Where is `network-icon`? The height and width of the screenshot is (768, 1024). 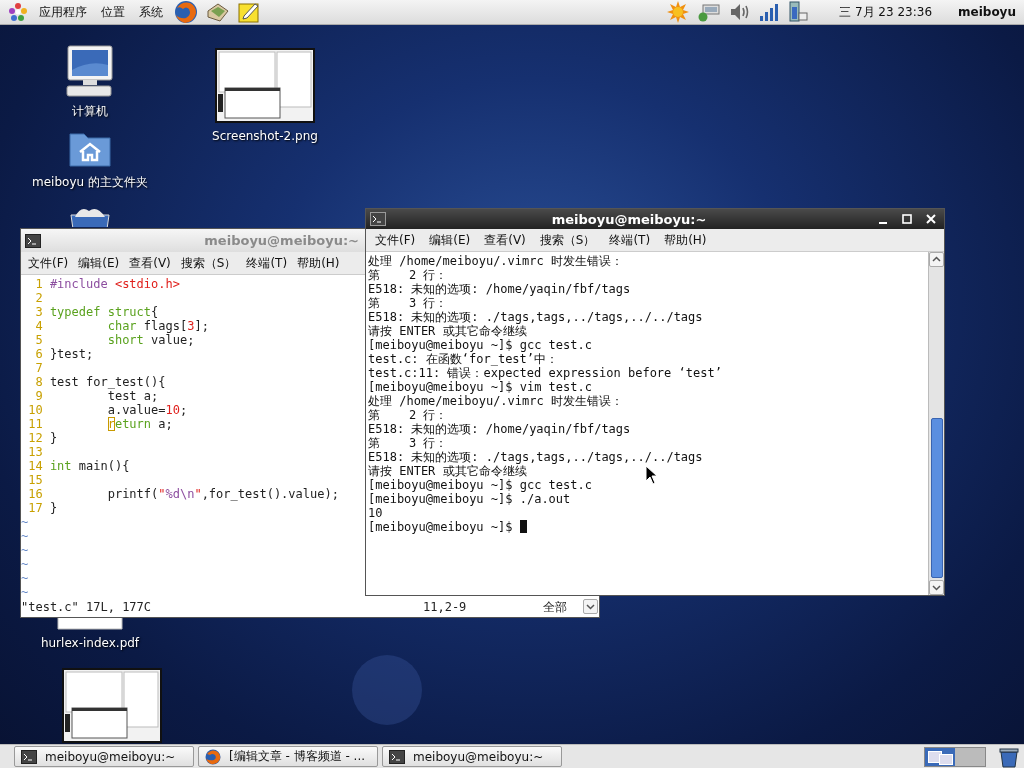
network-icon is located at coordinates (709, 12).